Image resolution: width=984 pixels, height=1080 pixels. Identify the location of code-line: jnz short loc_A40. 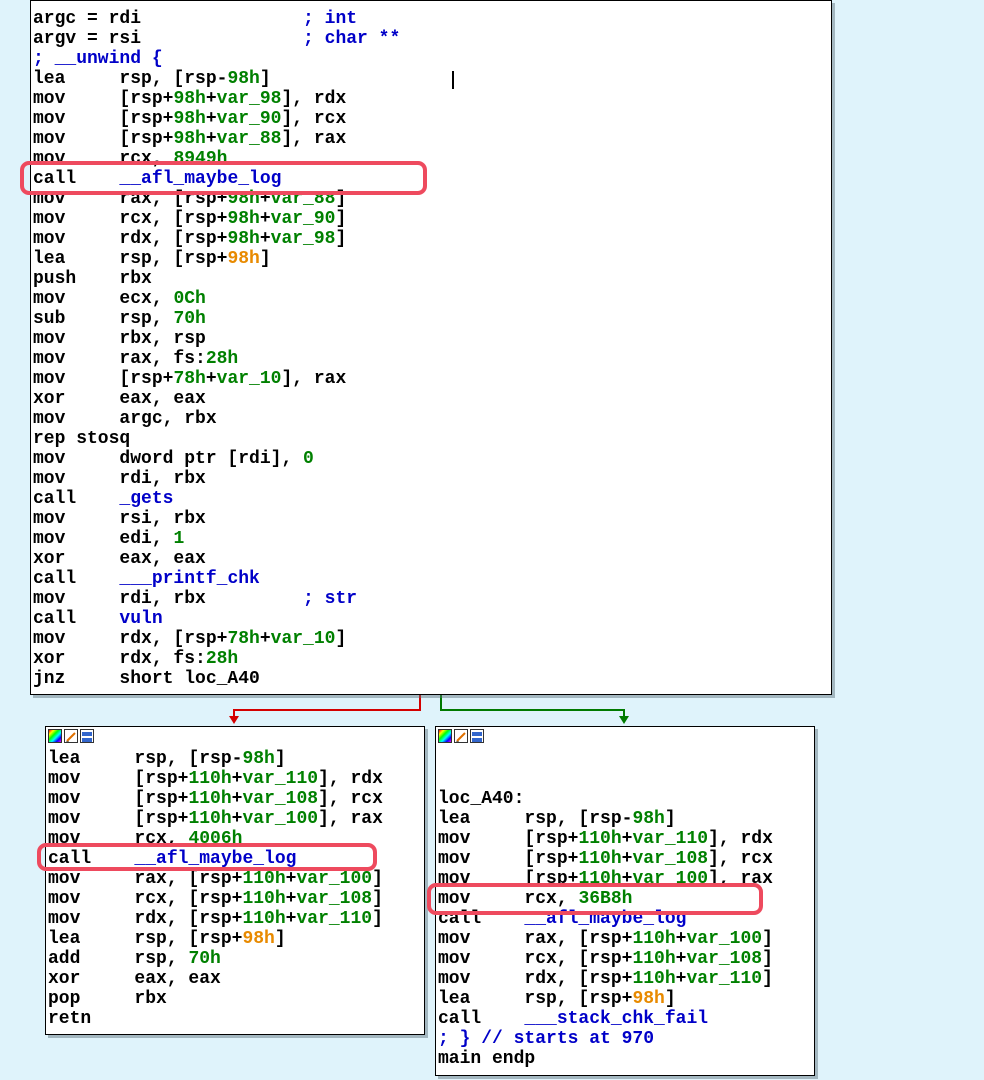
(432, 679).